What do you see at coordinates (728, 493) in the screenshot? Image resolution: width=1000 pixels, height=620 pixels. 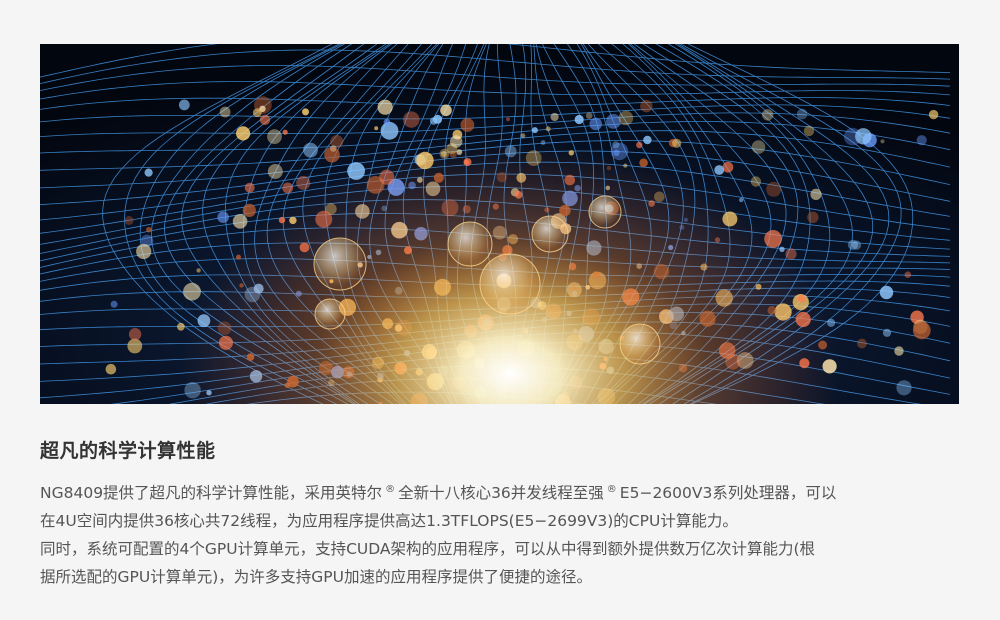 I see `para1-text-c: E5−2600V3系列处理器，可以` at bounding box center [728, 493].